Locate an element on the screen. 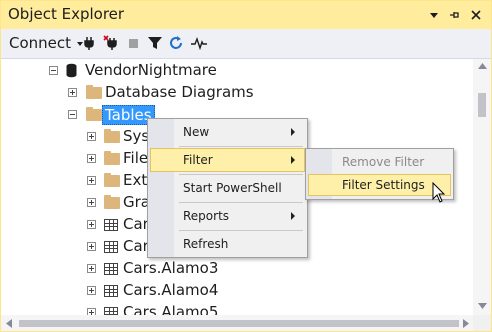 This screenshot has width=492, height=332. window-title: Object Explorer is located at coordinates (66, 14).